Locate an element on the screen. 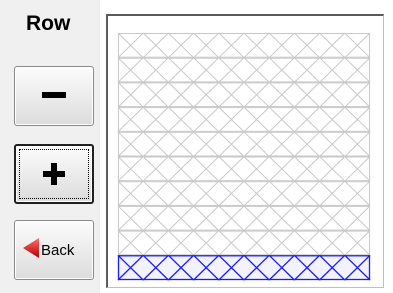 The image size is (393, 293). minus-icon is located at coordinates (54, 96).